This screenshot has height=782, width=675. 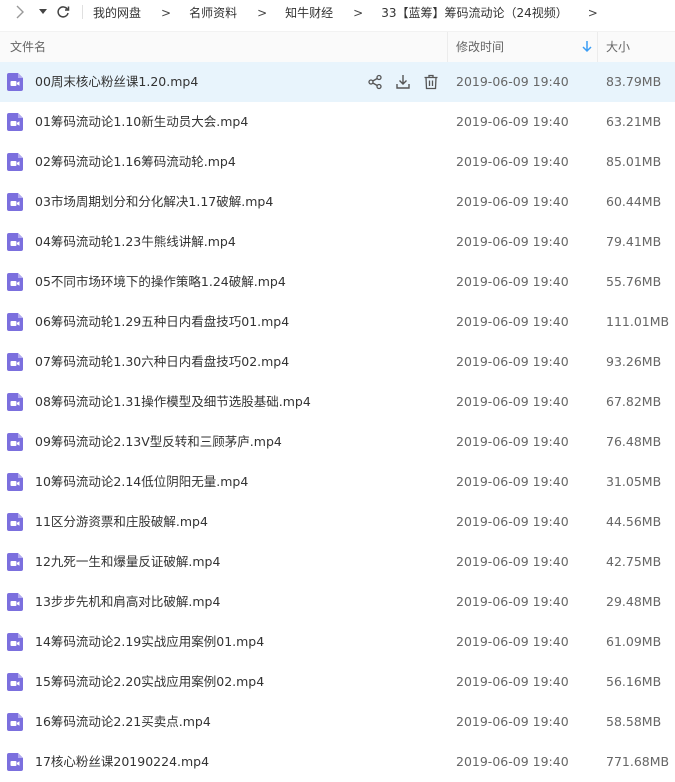 What do you see at coordinates (149, 682) in the screenshot?
I see `file-name: 15筹码流动论2.20实战应用案例02.mp4` at bounding box center [149, 682].